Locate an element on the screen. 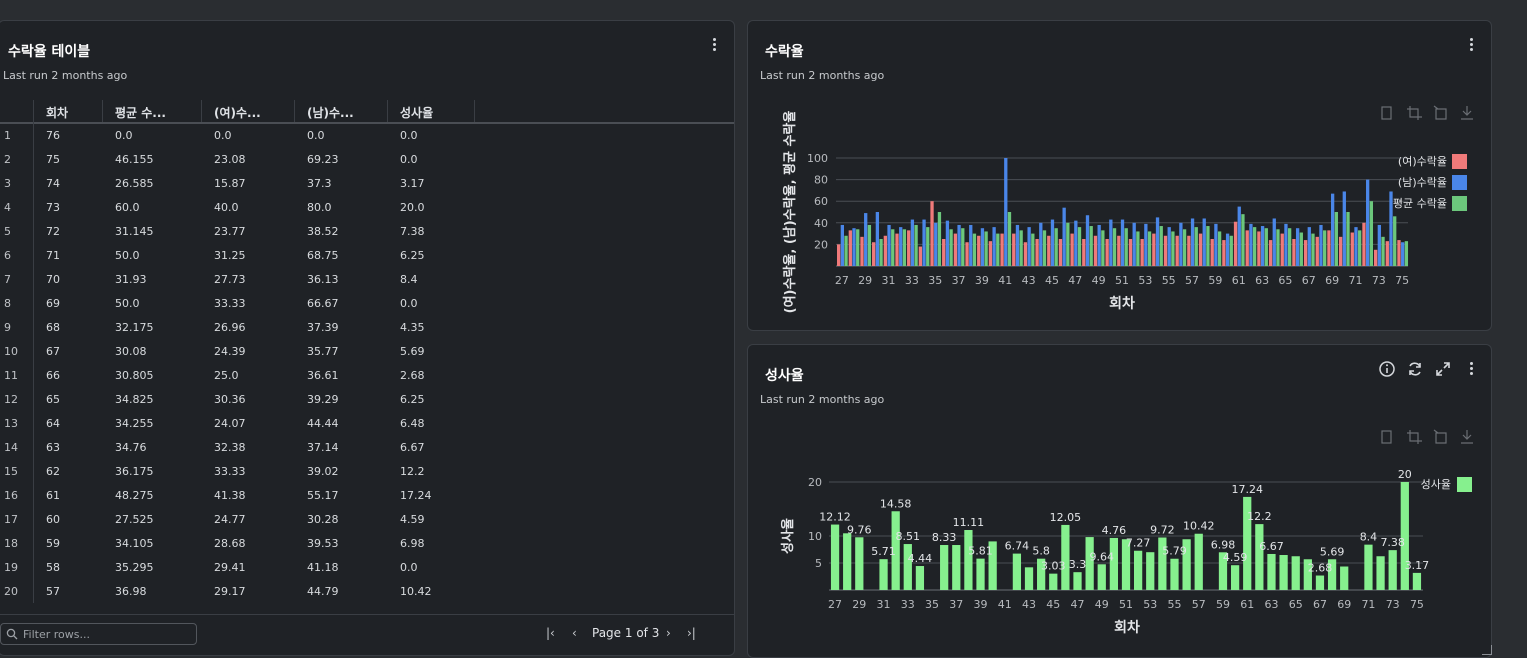 The width and height of the screenshot is (1527, 658). x-tick-label: 65 is located at coordinates (1296, 604).